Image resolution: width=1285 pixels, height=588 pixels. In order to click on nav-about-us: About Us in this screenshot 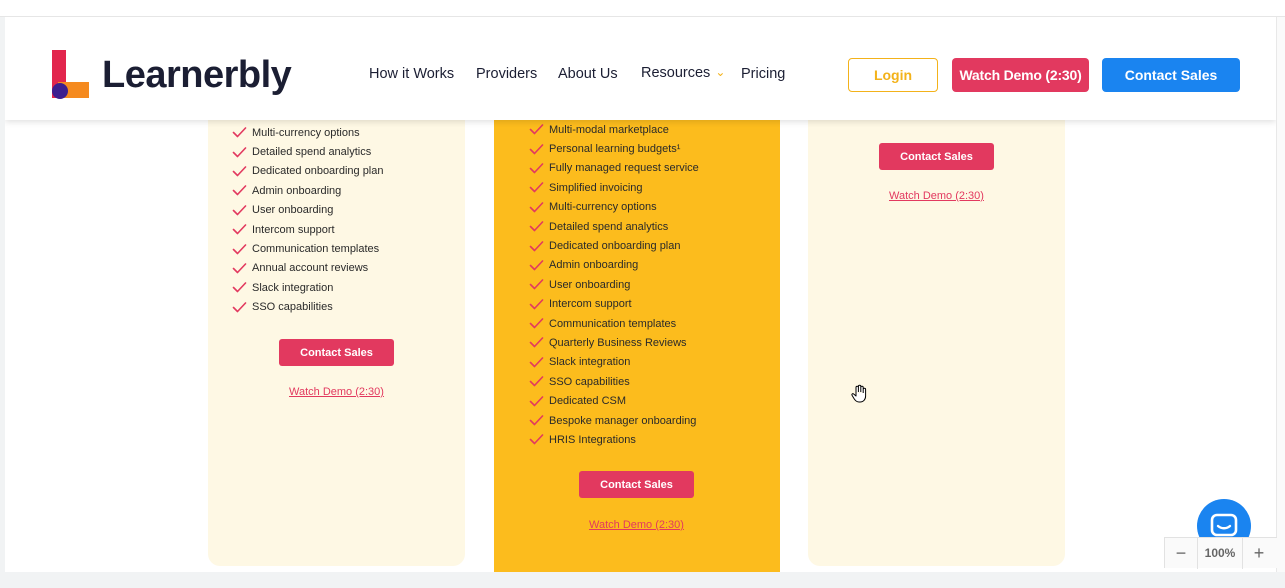, I will do `click(588, 74)`.